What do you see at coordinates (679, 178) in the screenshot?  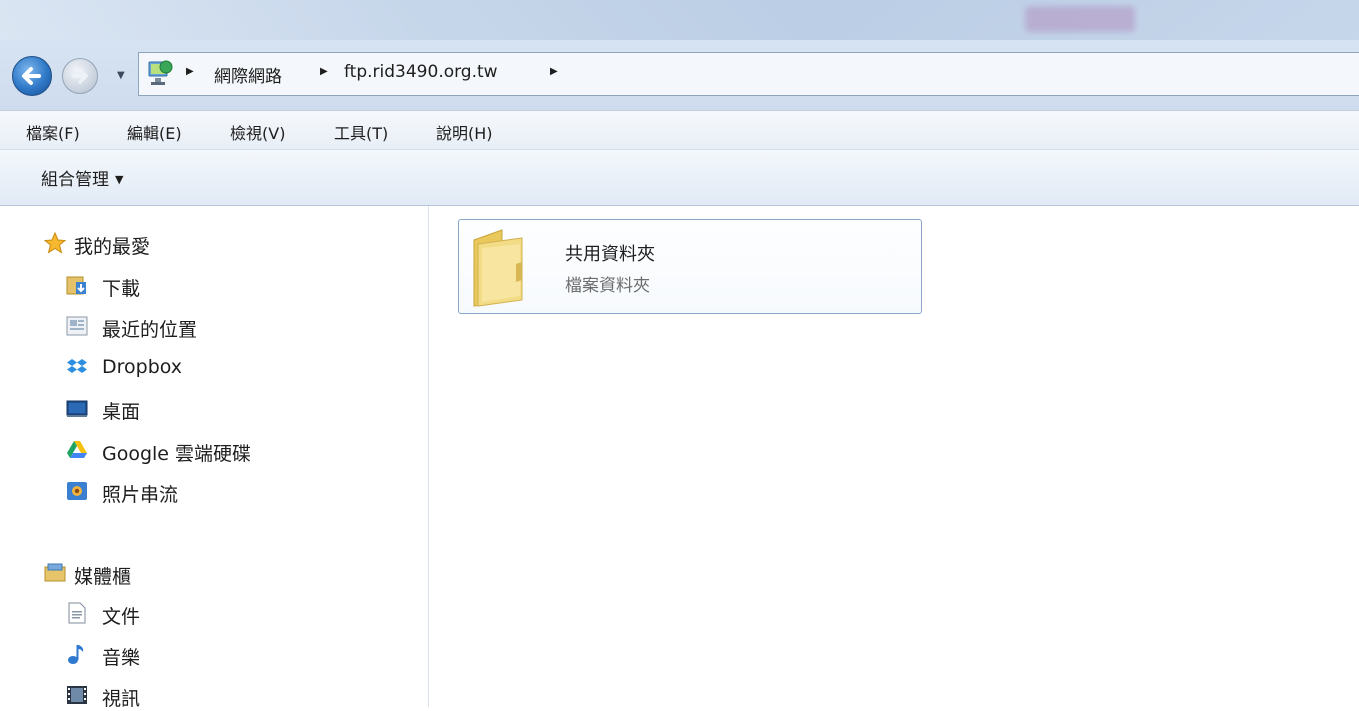 I see `command-bar` at bounding box center [679, 178].